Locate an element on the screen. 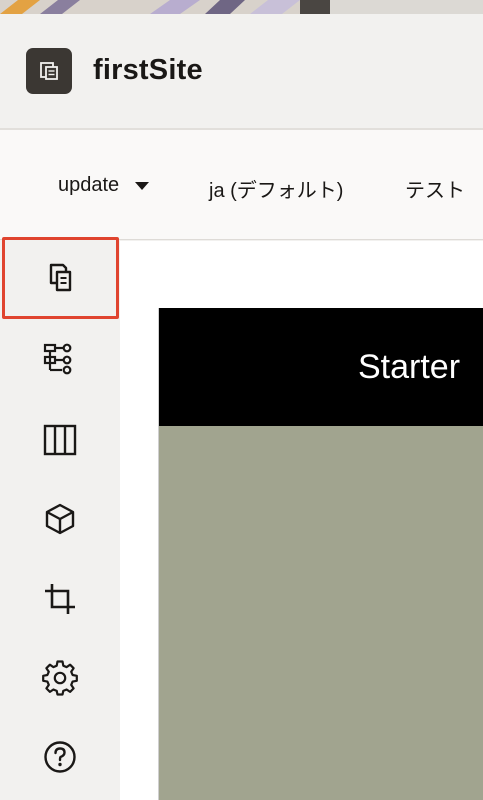 This screenshot has height=800, width=483. decorative-header-strip is located at coordinates (241, 7).